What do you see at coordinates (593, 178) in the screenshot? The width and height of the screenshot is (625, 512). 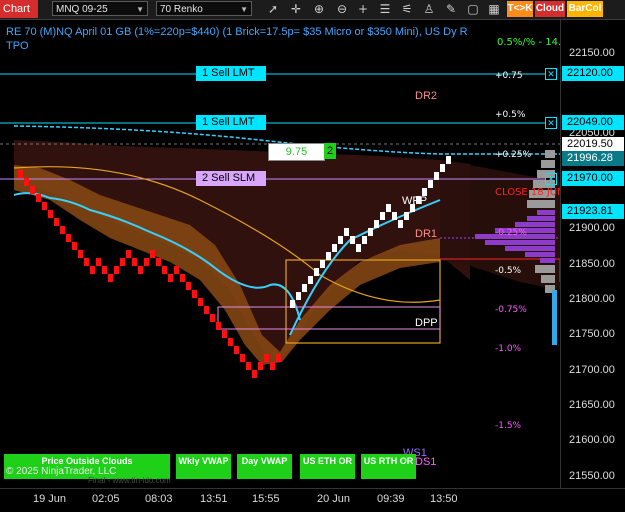 I see `order-price-tag: 21970.00` at bounding box center [593, 178].